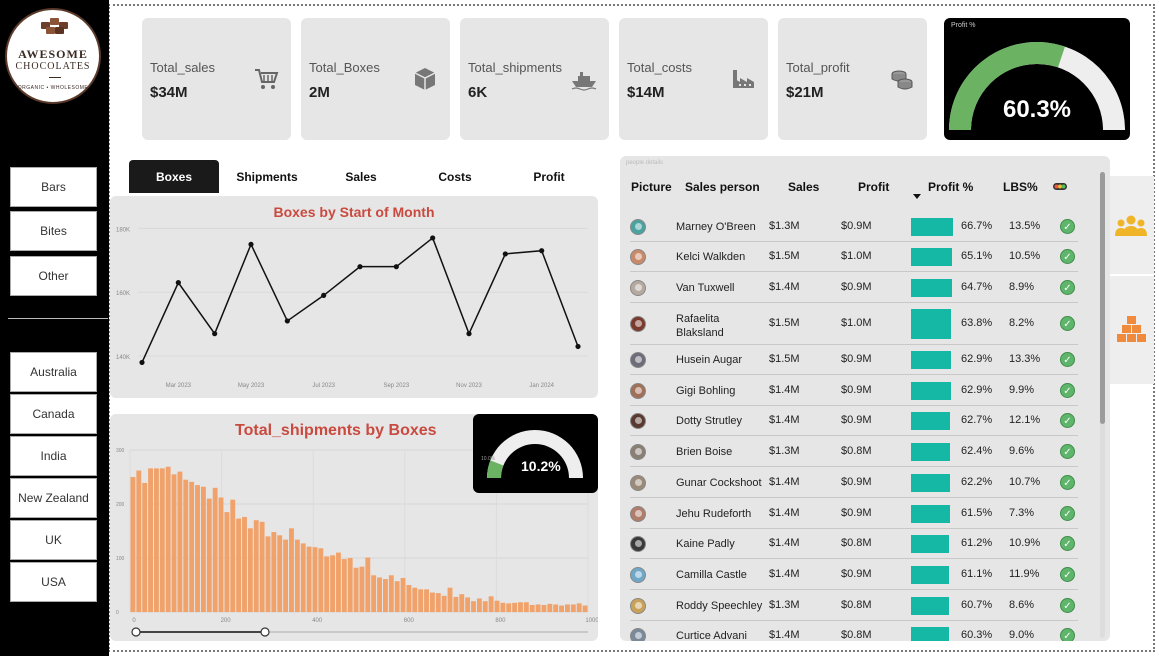 This screenshot has width=1159, height=656. Describe the element at coordinates (267, 176) in the screenshot. I see `tab-shipments: Shipments` at that location.